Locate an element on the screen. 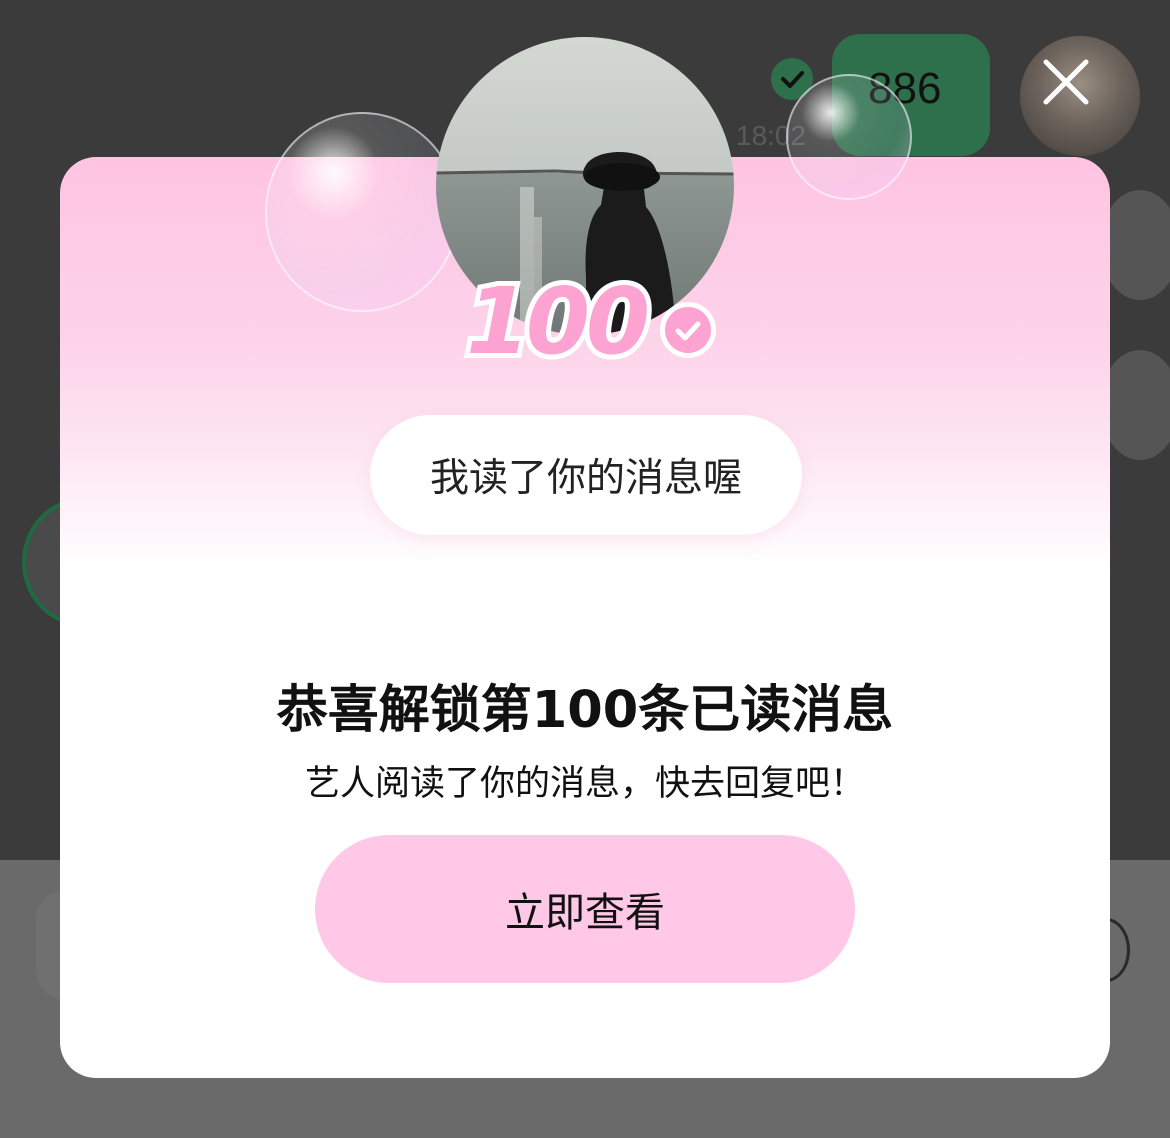 This screenshot has height=1138, width=1170. read-count-number: 100 is located at coordinates (558, 321).